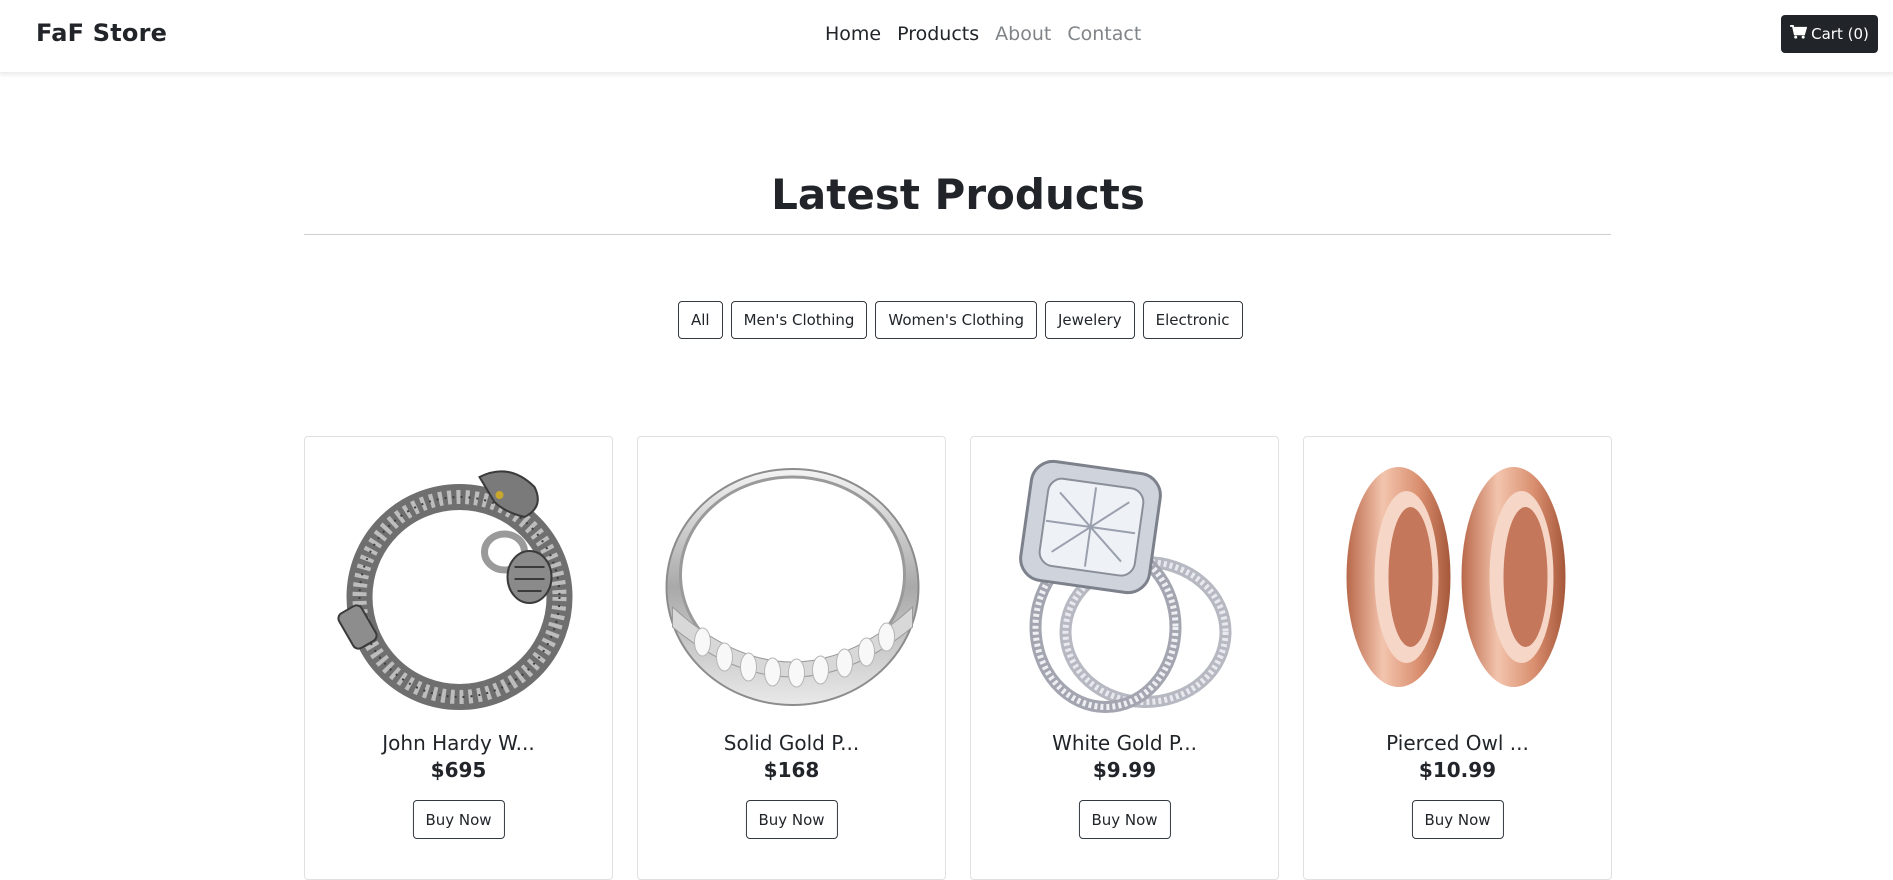 The image size is (1893, 880). What do you see at coordinates (1799, 34) in the screenshot?
I see `shopping-cart-icon` at bounding box center [1799, 34].